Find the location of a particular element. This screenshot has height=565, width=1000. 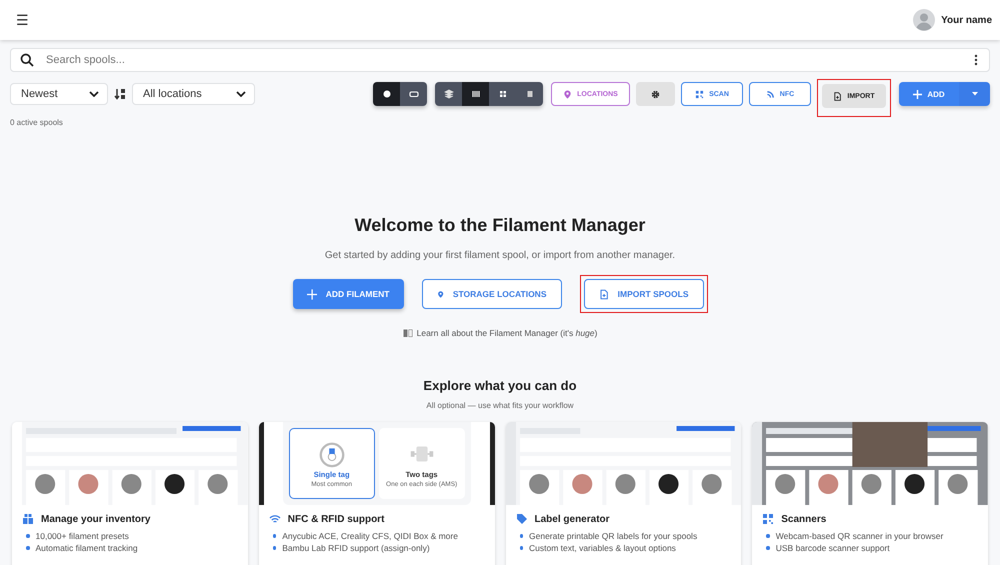

location-select: All locations is located at coordinates (193, 94).